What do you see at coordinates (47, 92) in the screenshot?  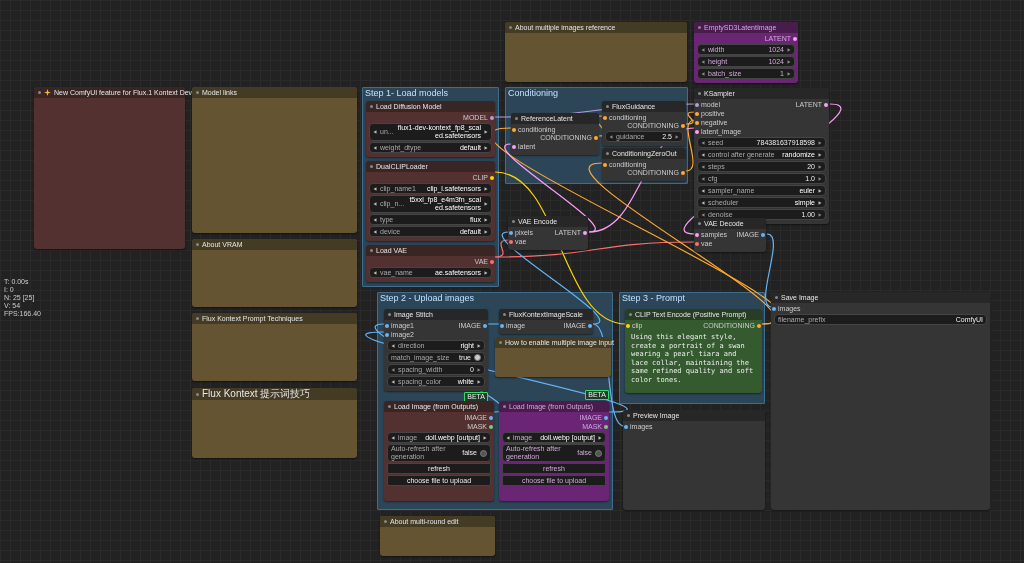 I see `sparkle-icon` at bounding box center [47, 92].